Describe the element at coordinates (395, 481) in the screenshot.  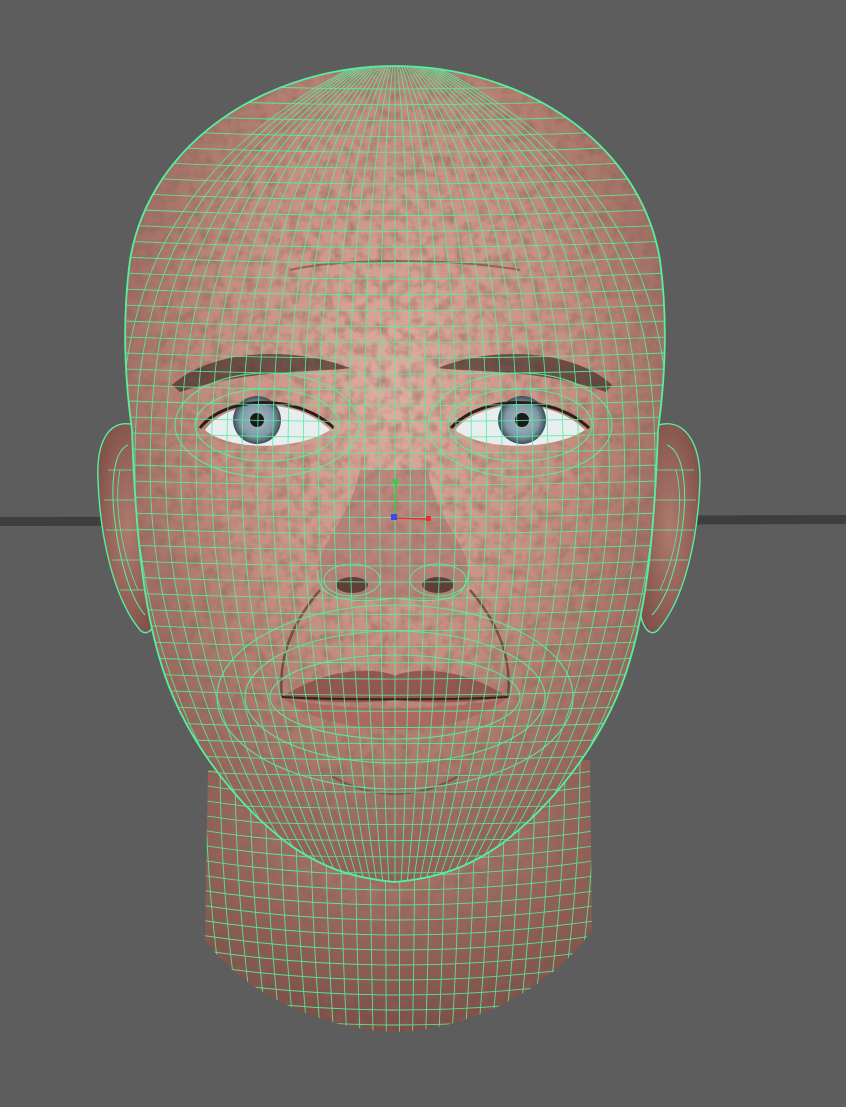
I see `y-axis-tip` at that location.